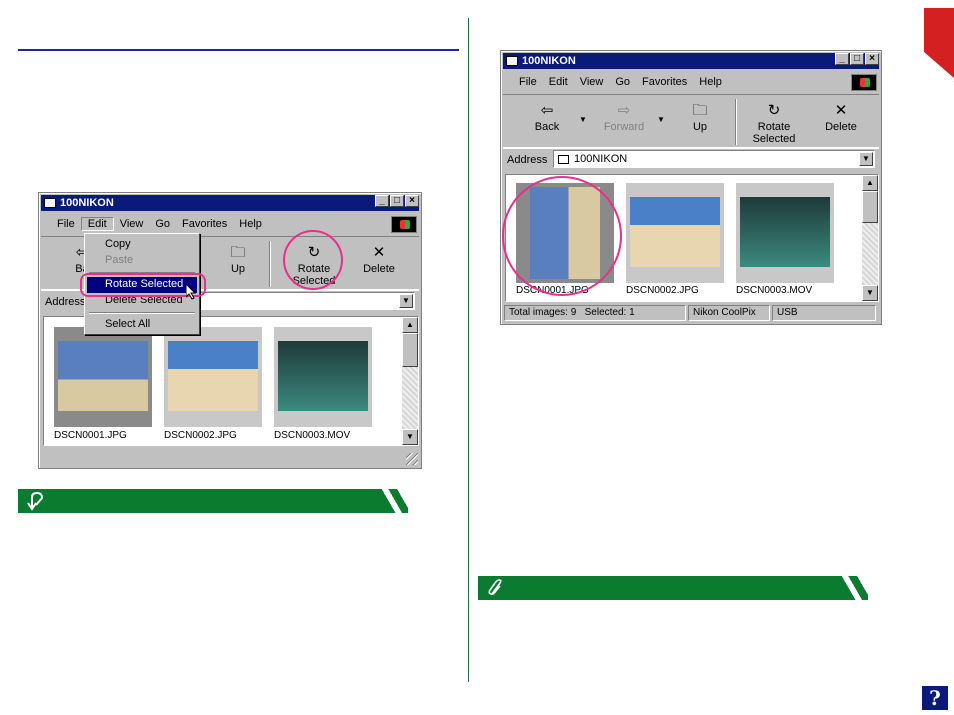 The height and width of the screenshot is (715, 954). What do you see at coordinates (583, 119) in the screenshot?
I see `back-dropdown-icon: ▼` at bounding box center [583, 119].